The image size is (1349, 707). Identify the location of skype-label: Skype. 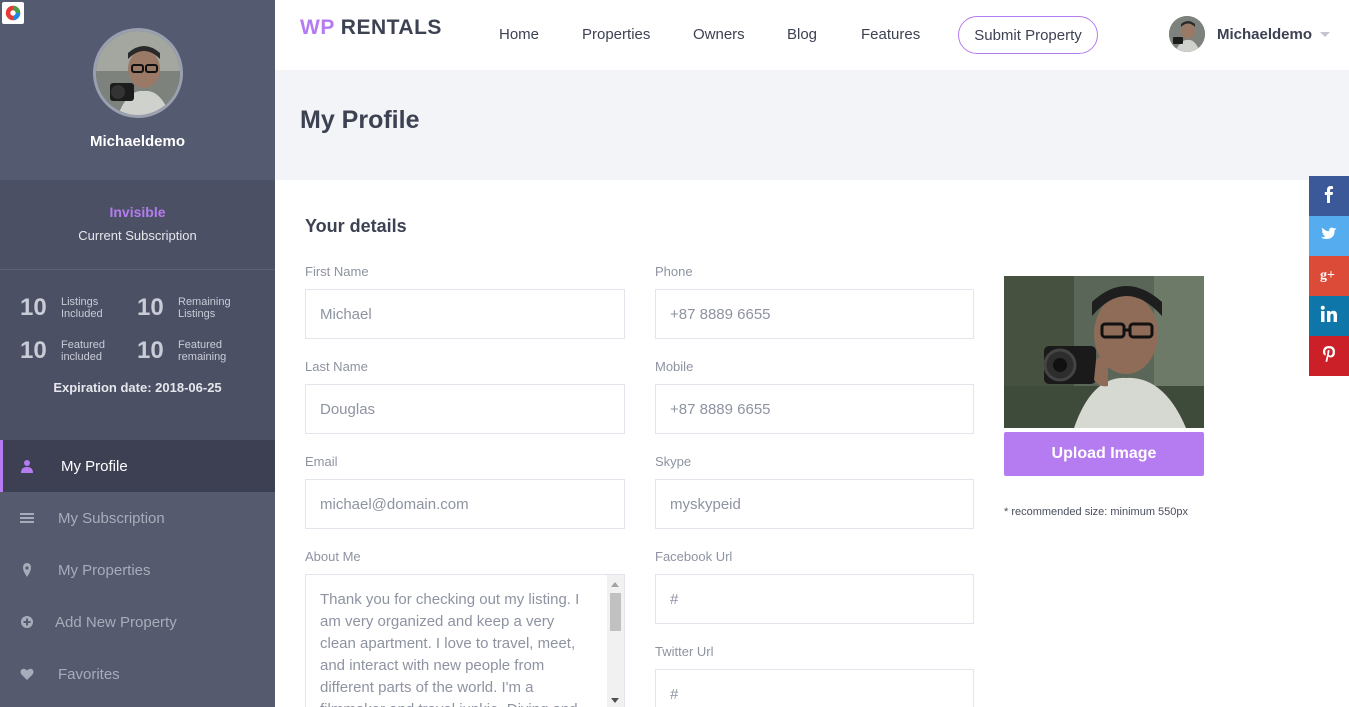
(673, 461).